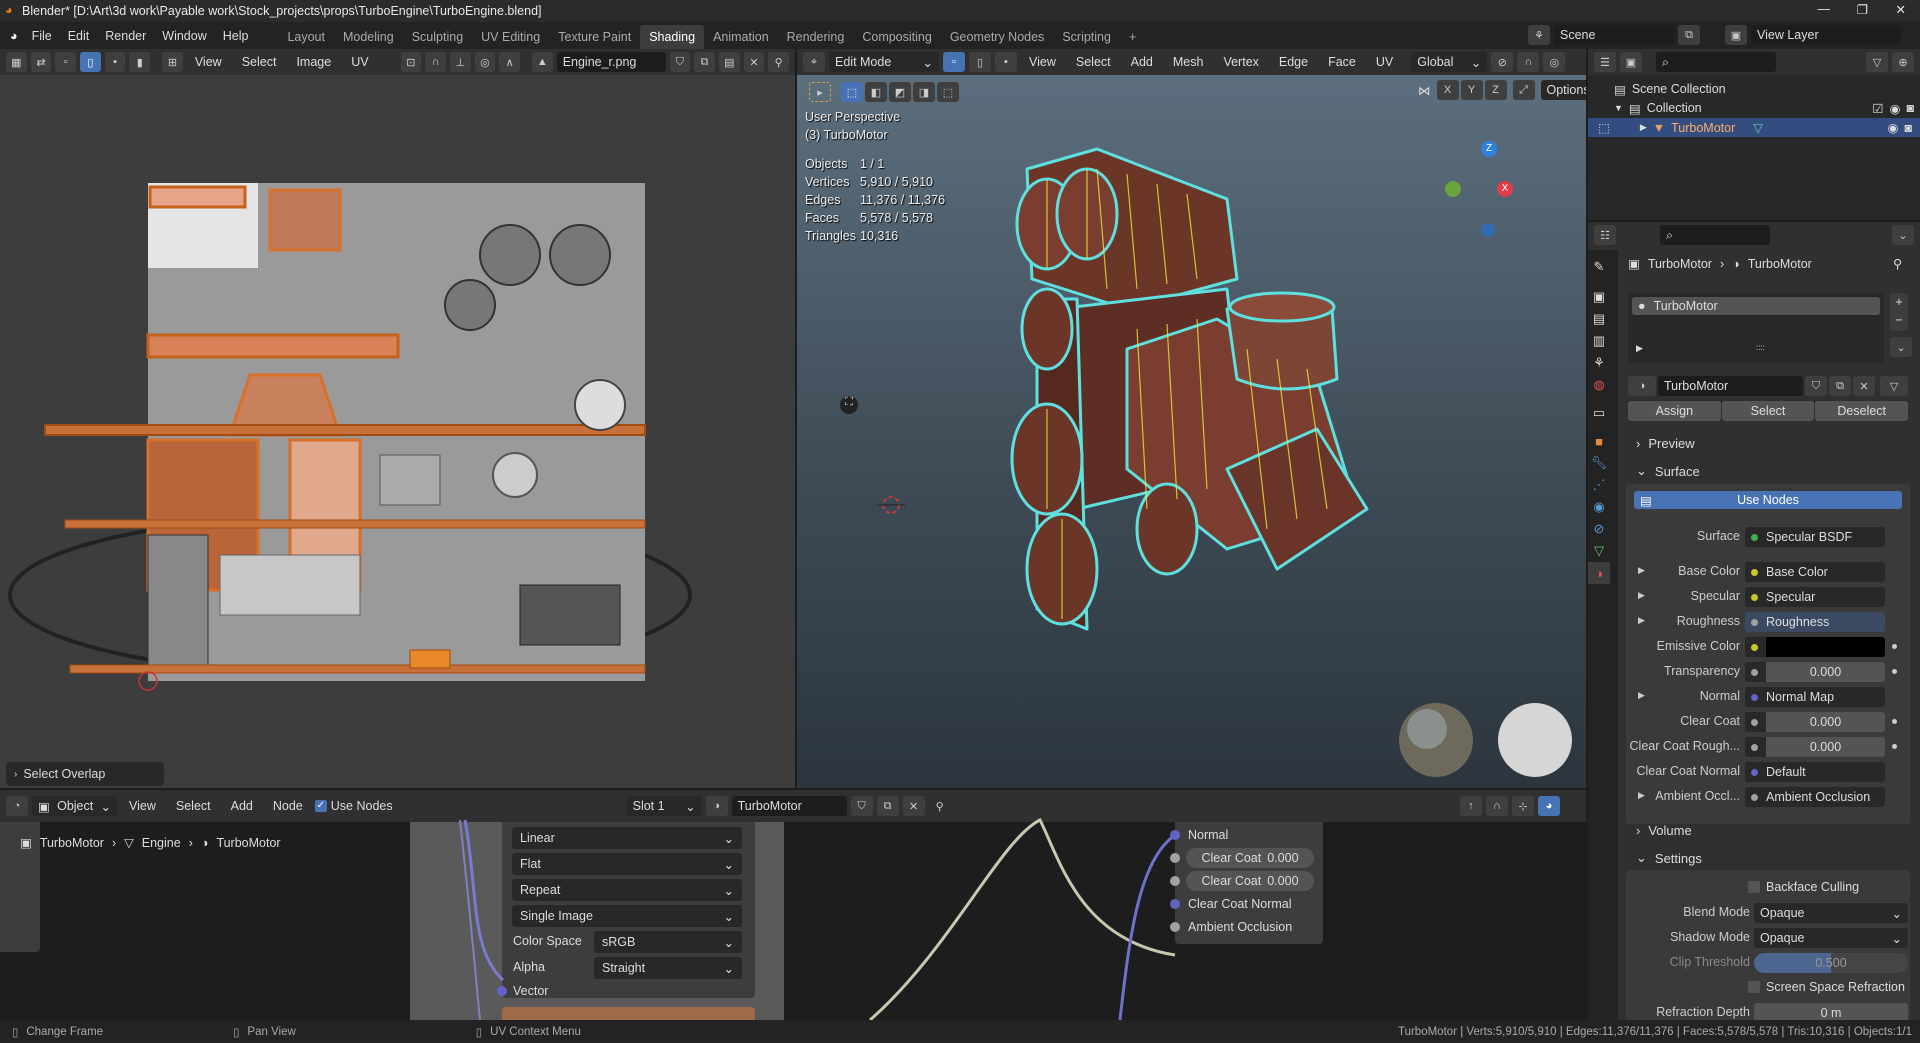 Image resolution: width=1920 pixels, height=1043 pixels. Describe the element at coordinates (1903, 62) in the screenshot. I see `new-collection-icon: ⊕` at that location.